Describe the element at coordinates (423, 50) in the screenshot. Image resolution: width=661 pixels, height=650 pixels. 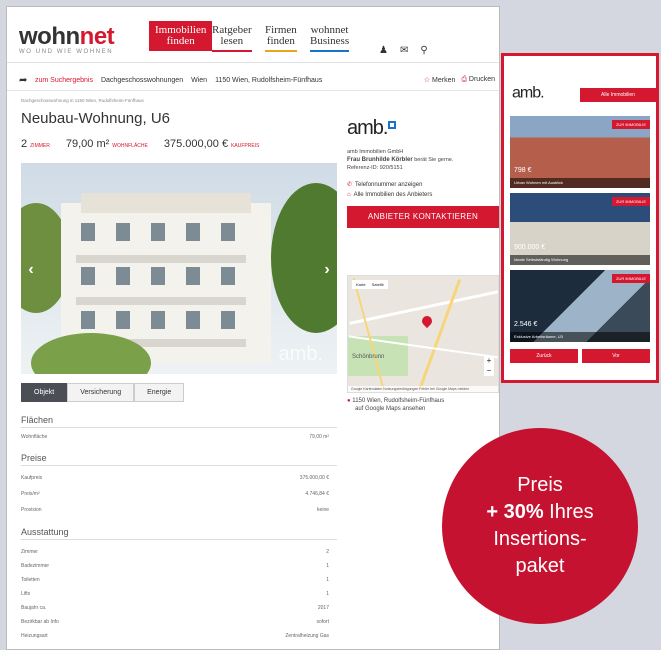
I see `search-icon: ⚲` at that location.